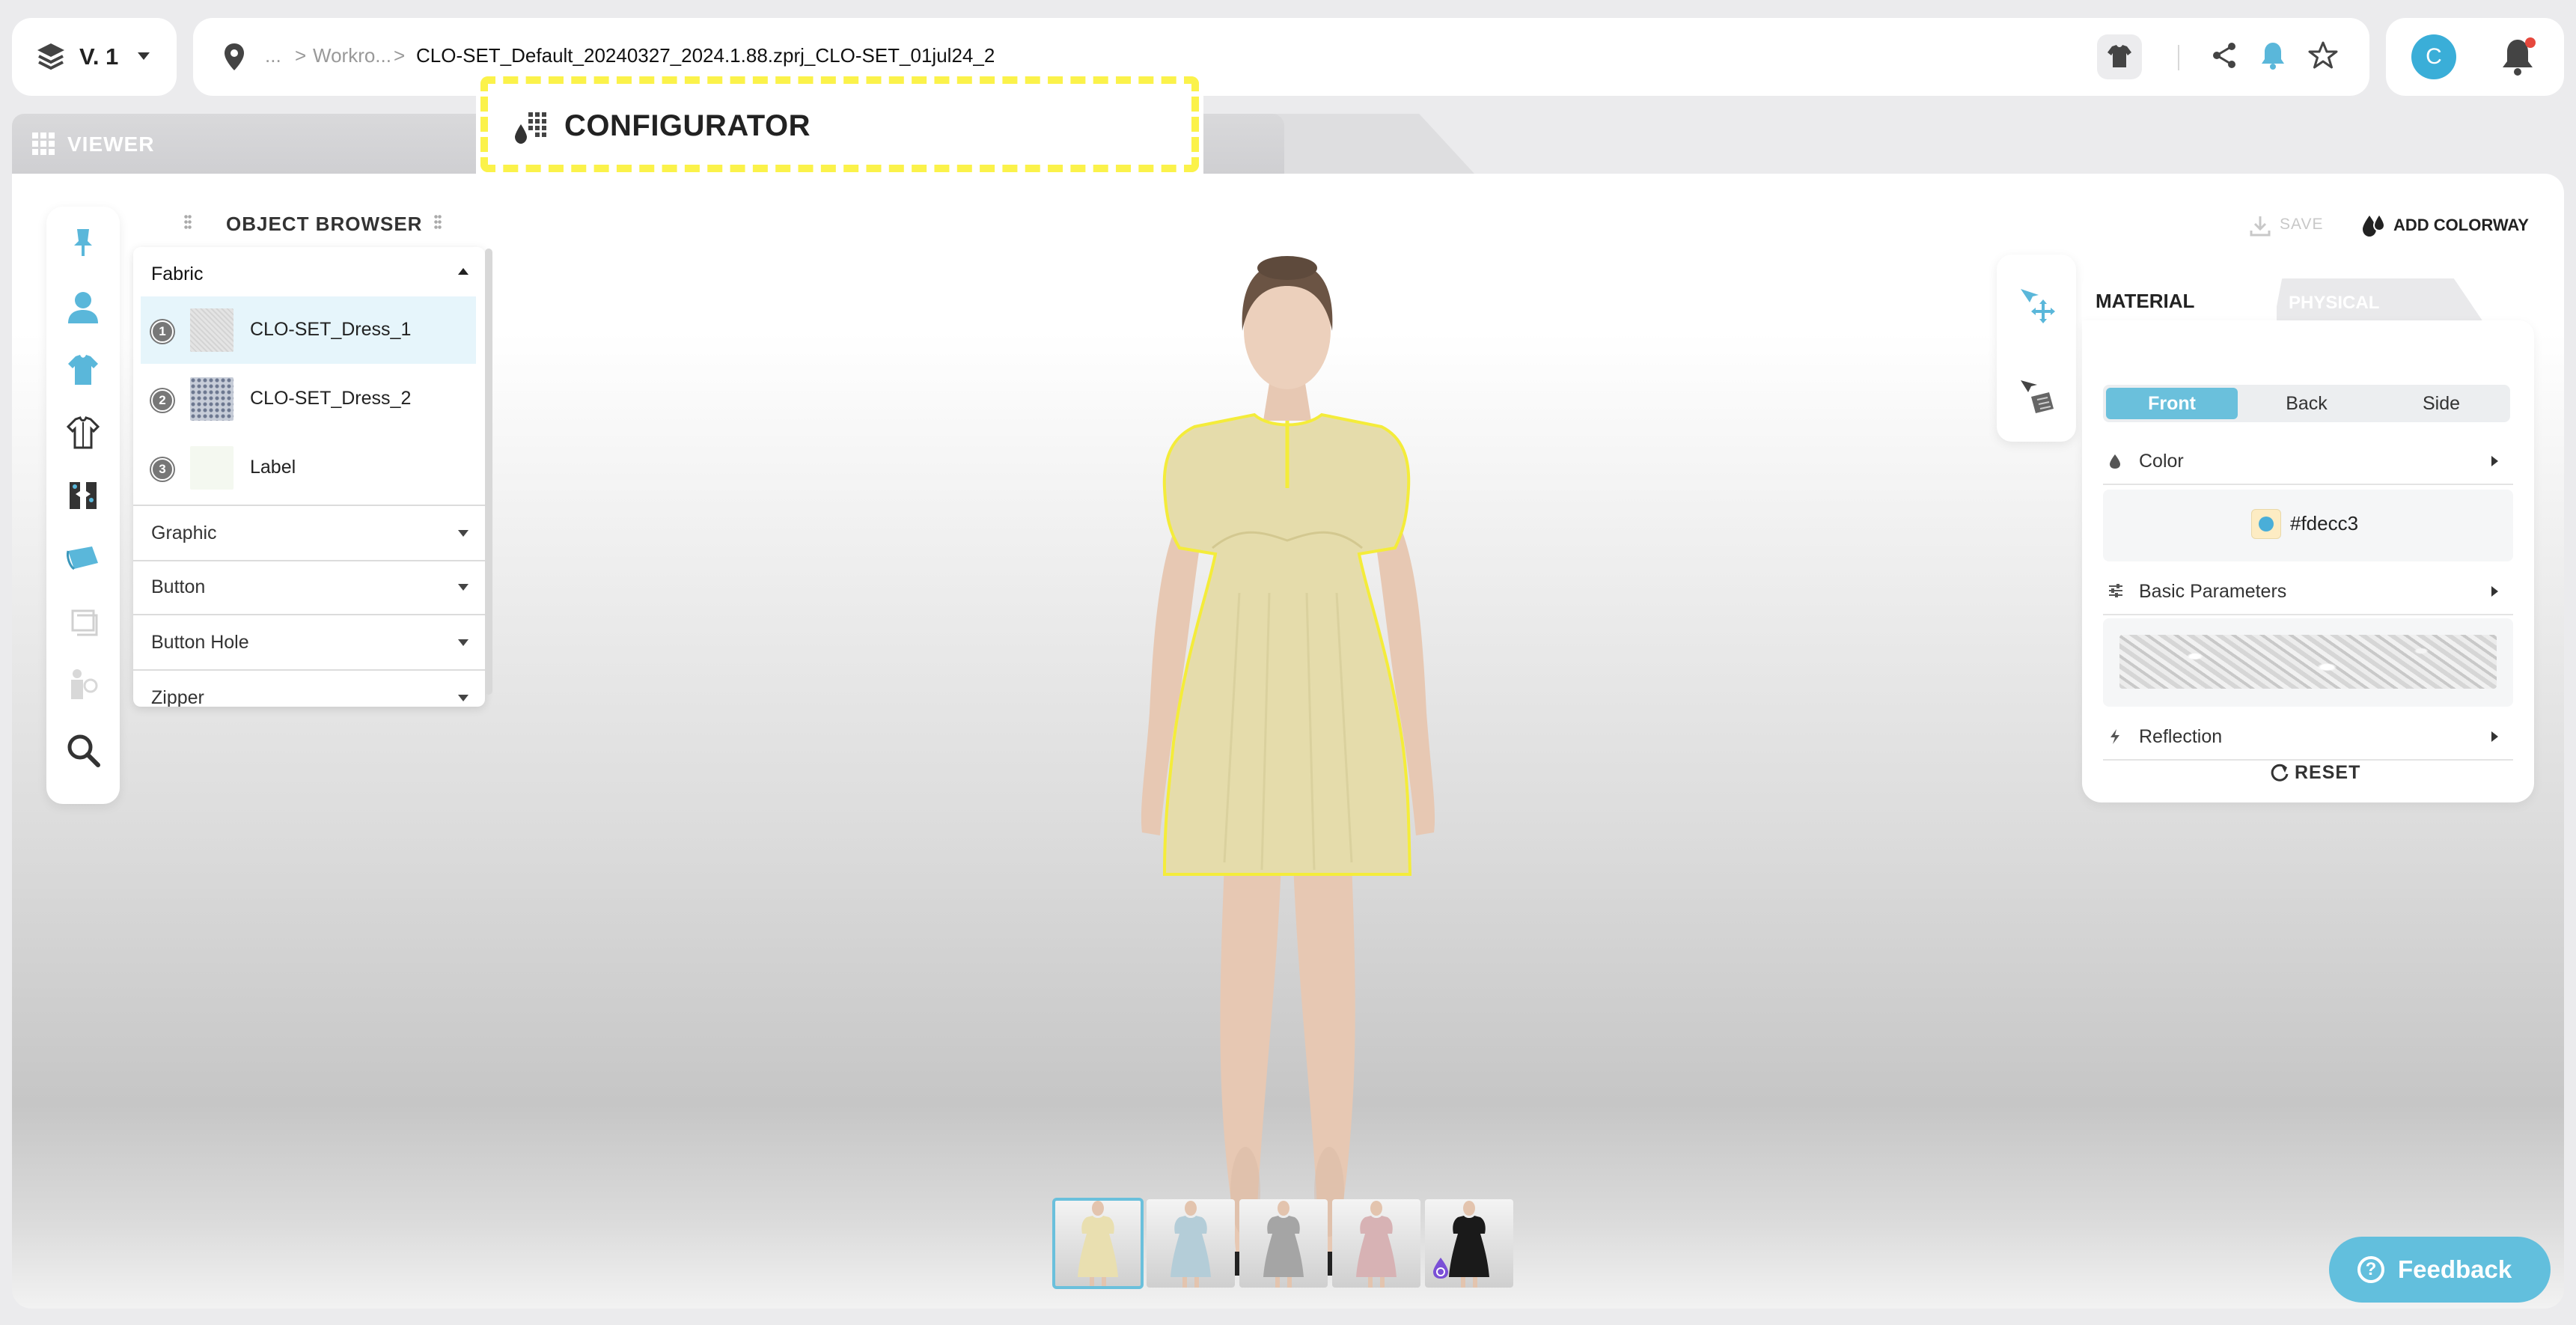 This screenshot has width=2576, height=1325. I want to click on version-selector: V. 1, so click(94, 57).